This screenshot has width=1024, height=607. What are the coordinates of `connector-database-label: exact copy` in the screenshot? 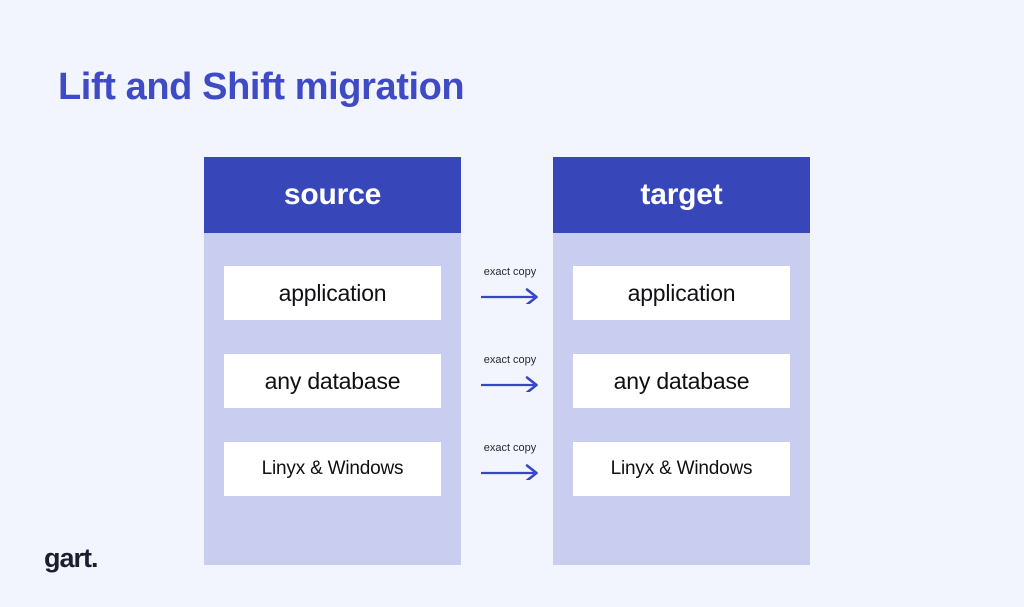 It's located at (510, 360).